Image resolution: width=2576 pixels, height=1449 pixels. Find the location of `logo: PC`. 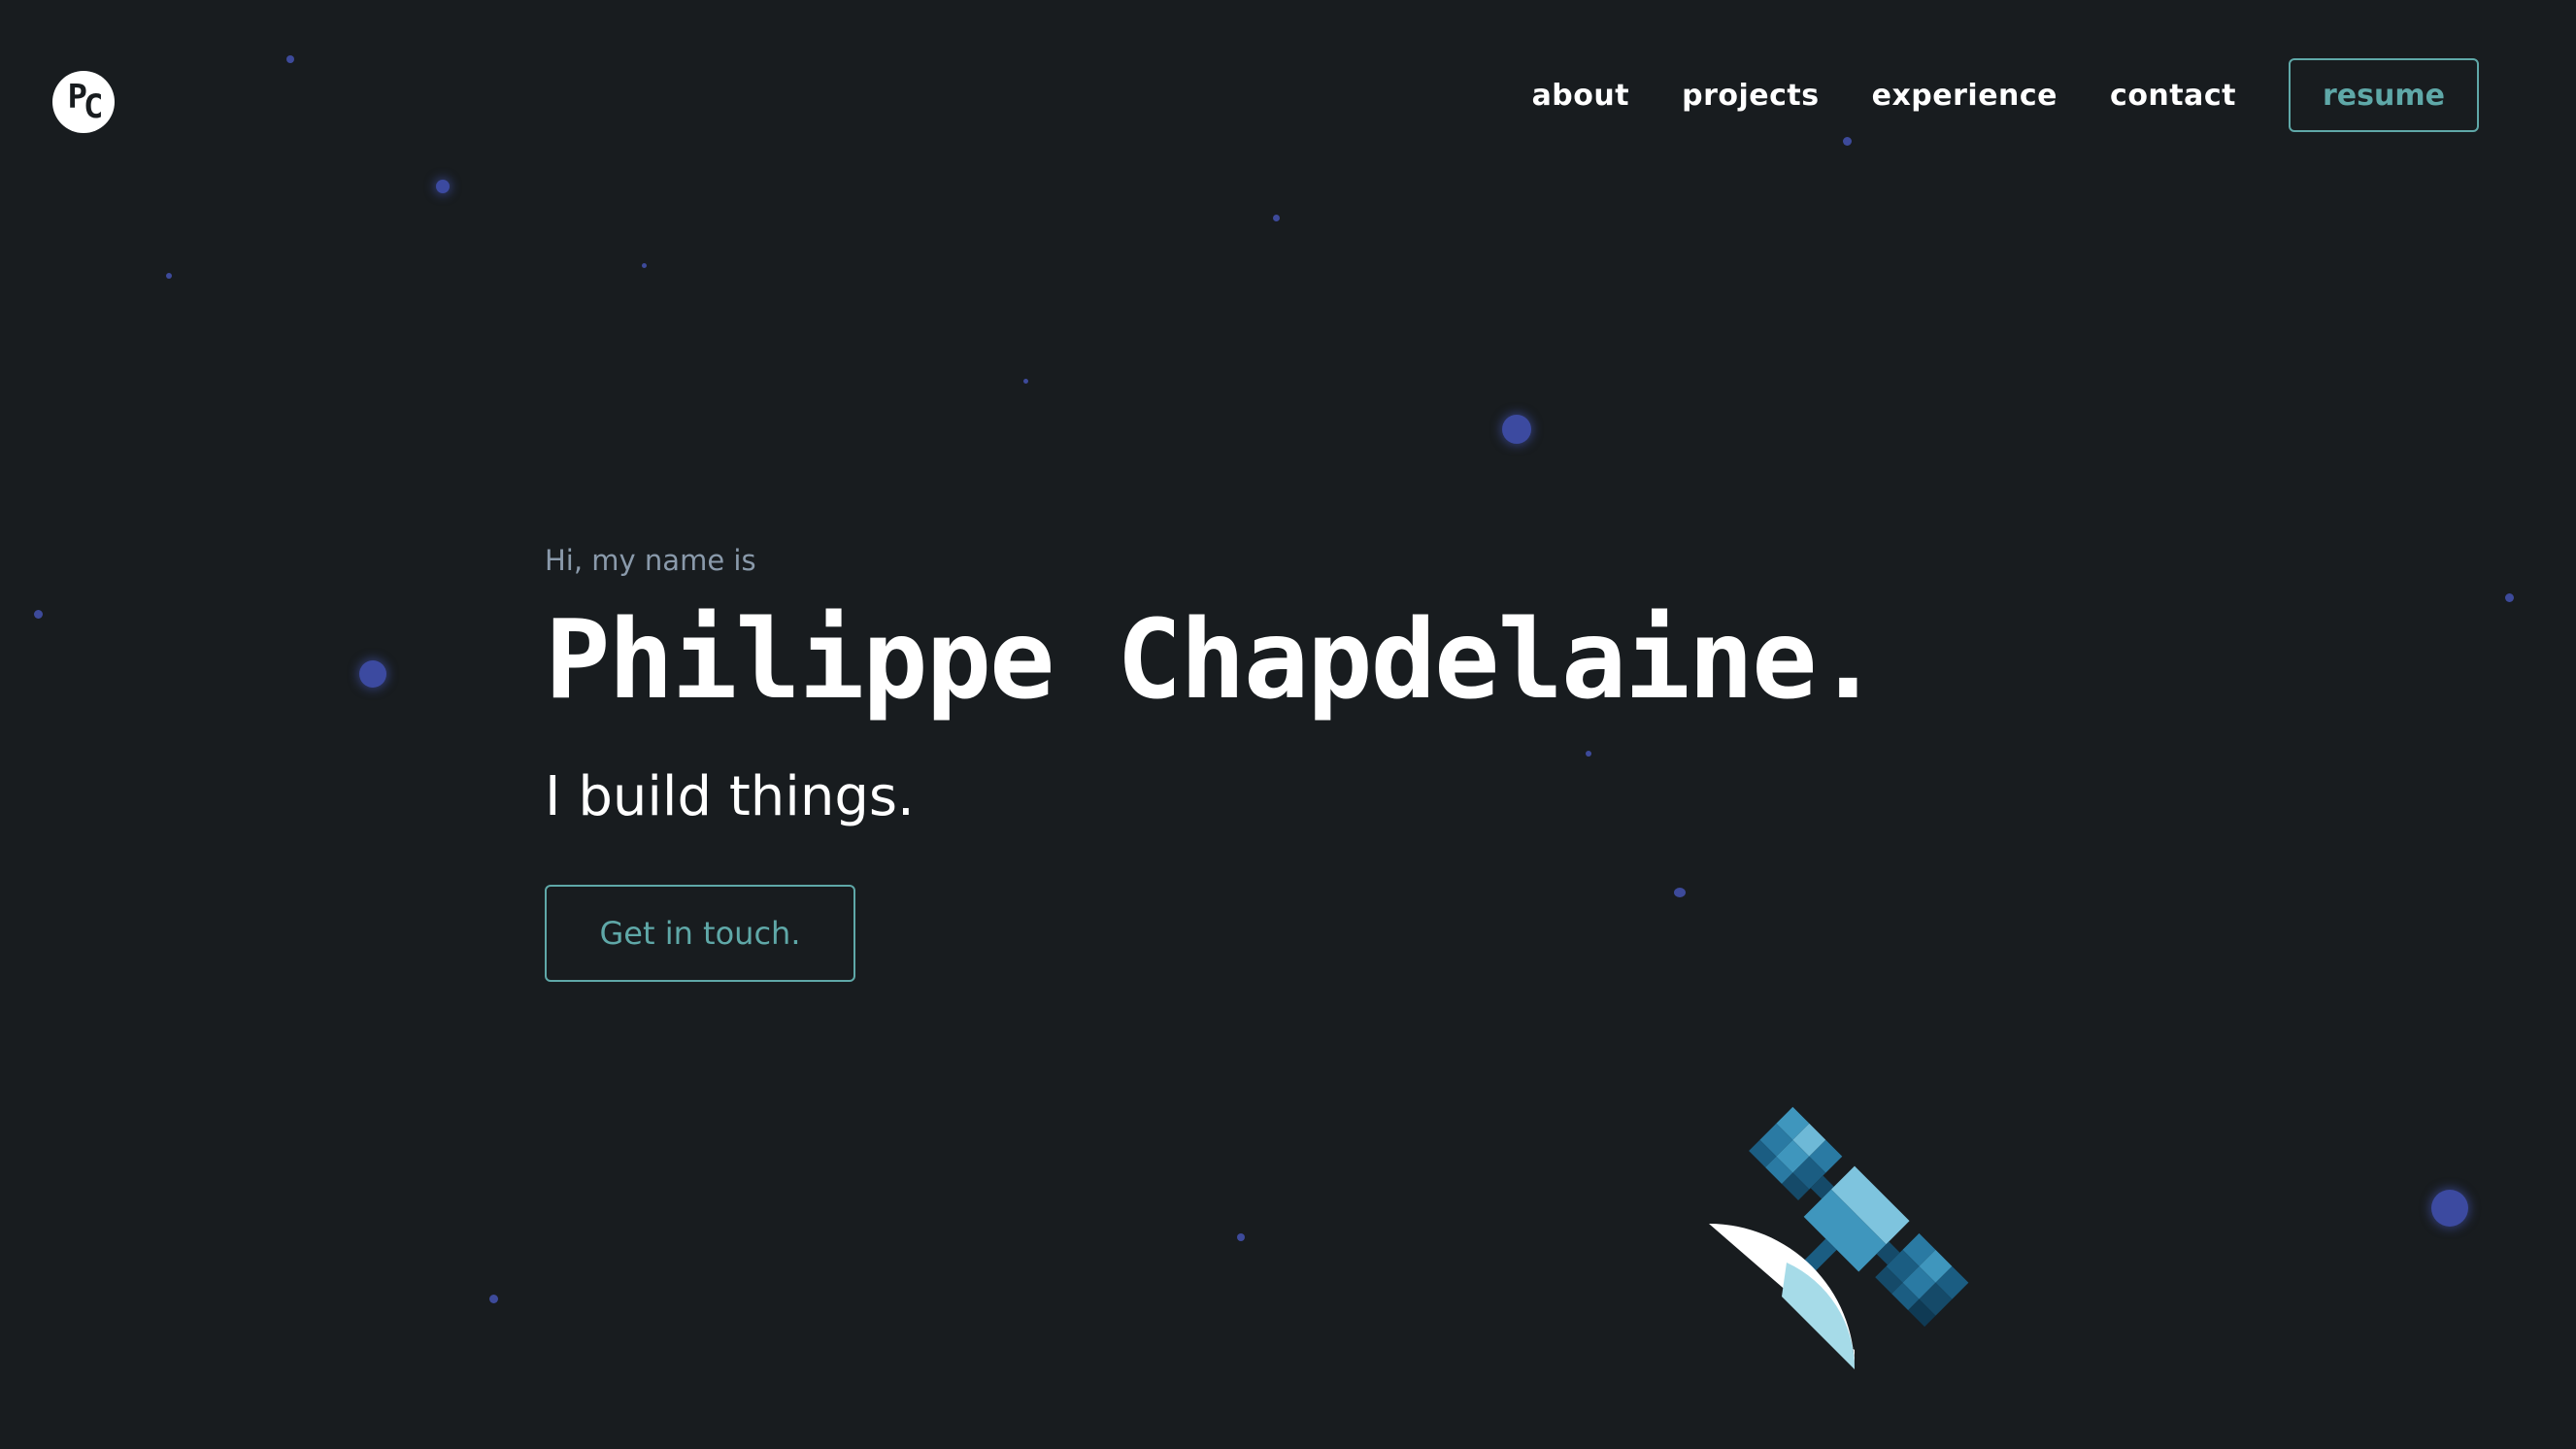

logo: PC is located at coordinates (84, 102).